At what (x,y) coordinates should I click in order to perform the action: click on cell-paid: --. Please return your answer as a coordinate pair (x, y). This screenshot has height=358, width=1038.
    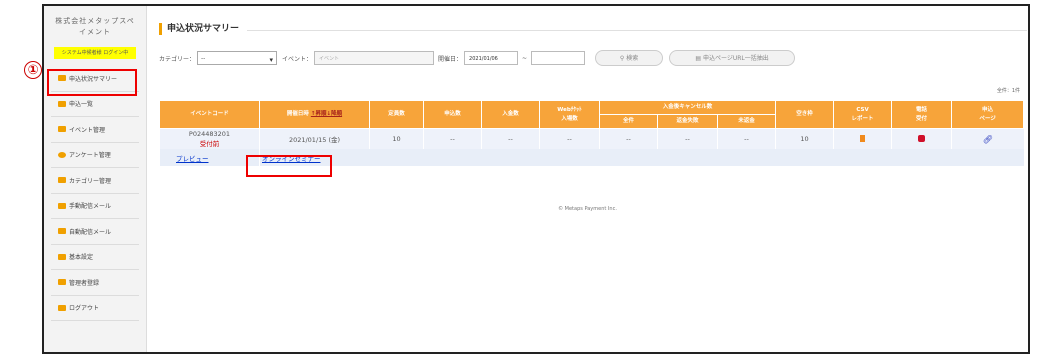
    Looking at the image, I should click on (510, 138).